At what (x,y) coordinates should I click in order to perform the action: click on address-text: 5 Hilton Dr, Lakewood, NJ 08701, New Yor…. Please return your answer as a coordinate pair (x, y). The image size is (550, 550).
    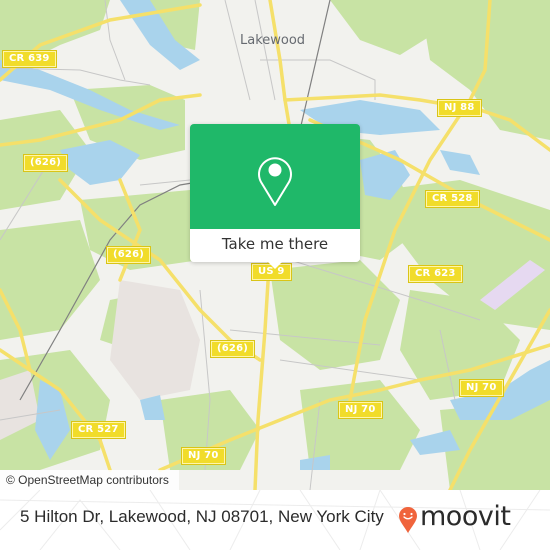
    Looking at the image, I should click on (202, 516).